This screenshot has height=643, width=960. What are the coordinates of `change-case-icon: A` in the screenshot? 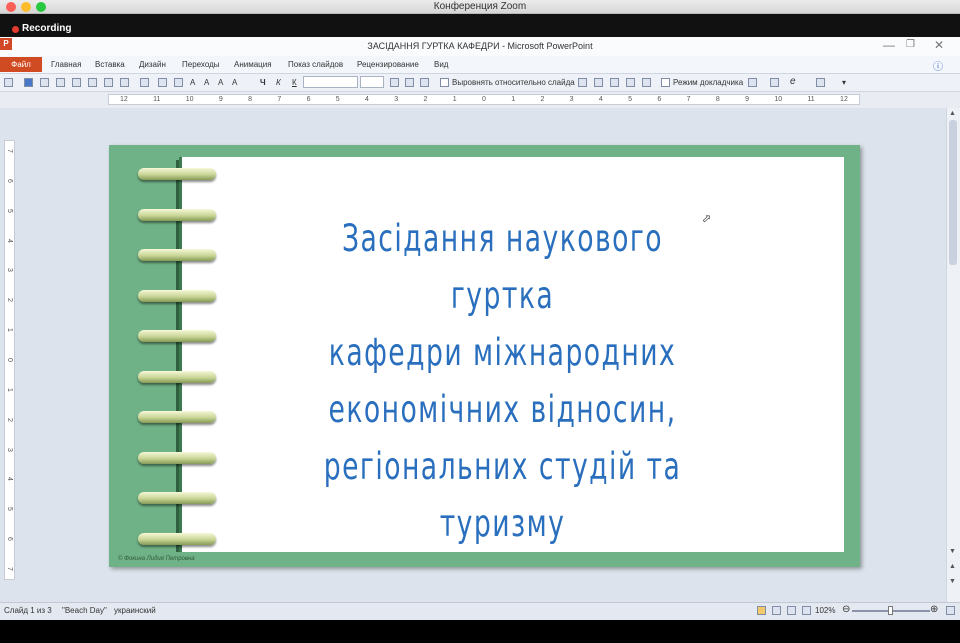 It's located at (220, 82).